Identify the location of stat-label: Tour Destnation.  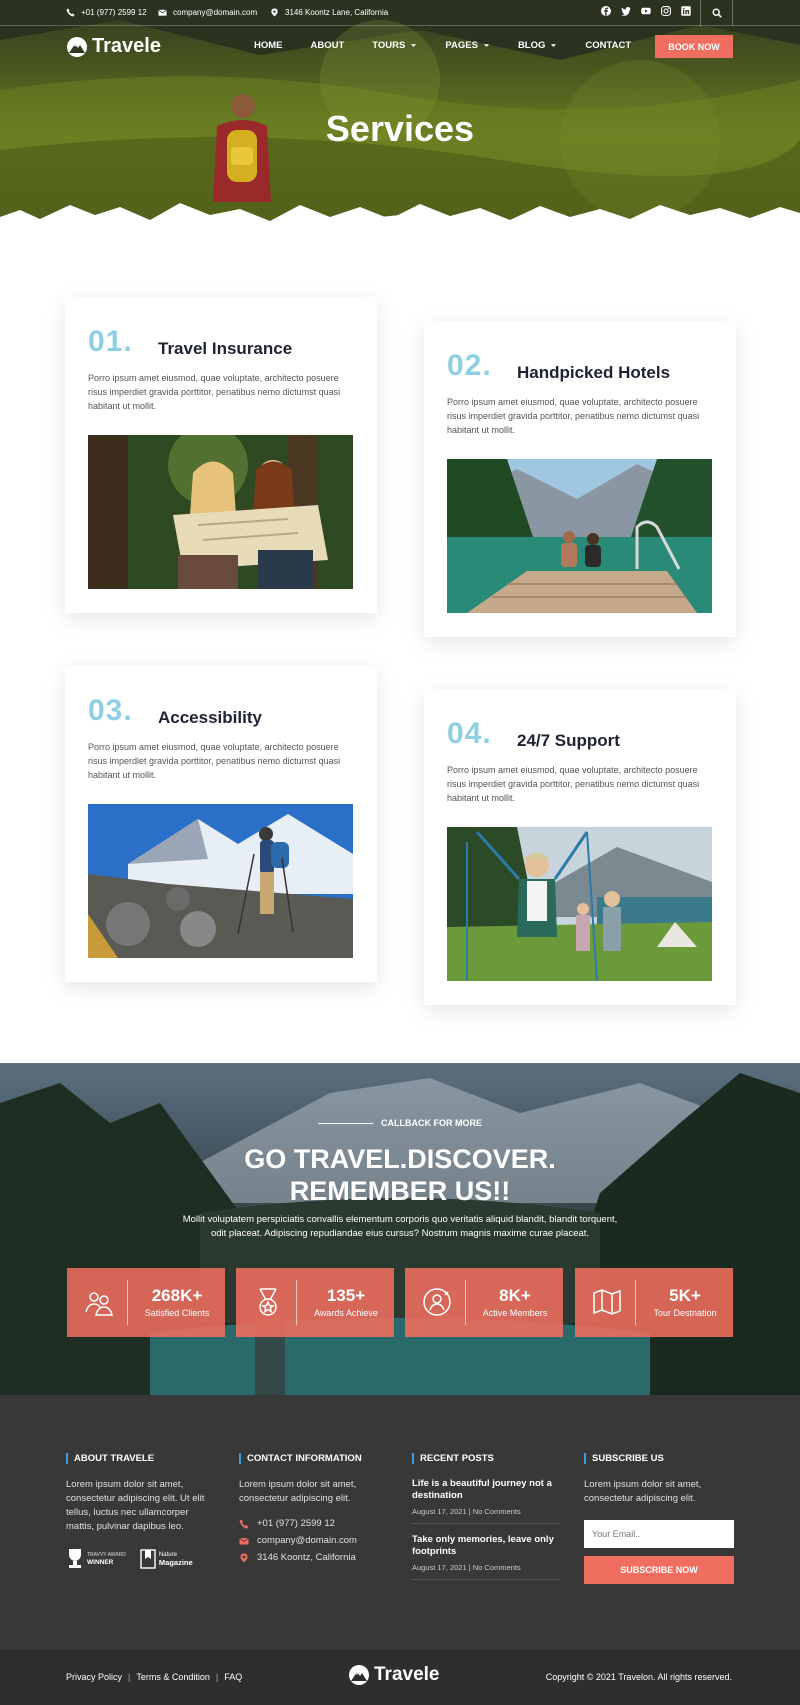
(685, 1313).